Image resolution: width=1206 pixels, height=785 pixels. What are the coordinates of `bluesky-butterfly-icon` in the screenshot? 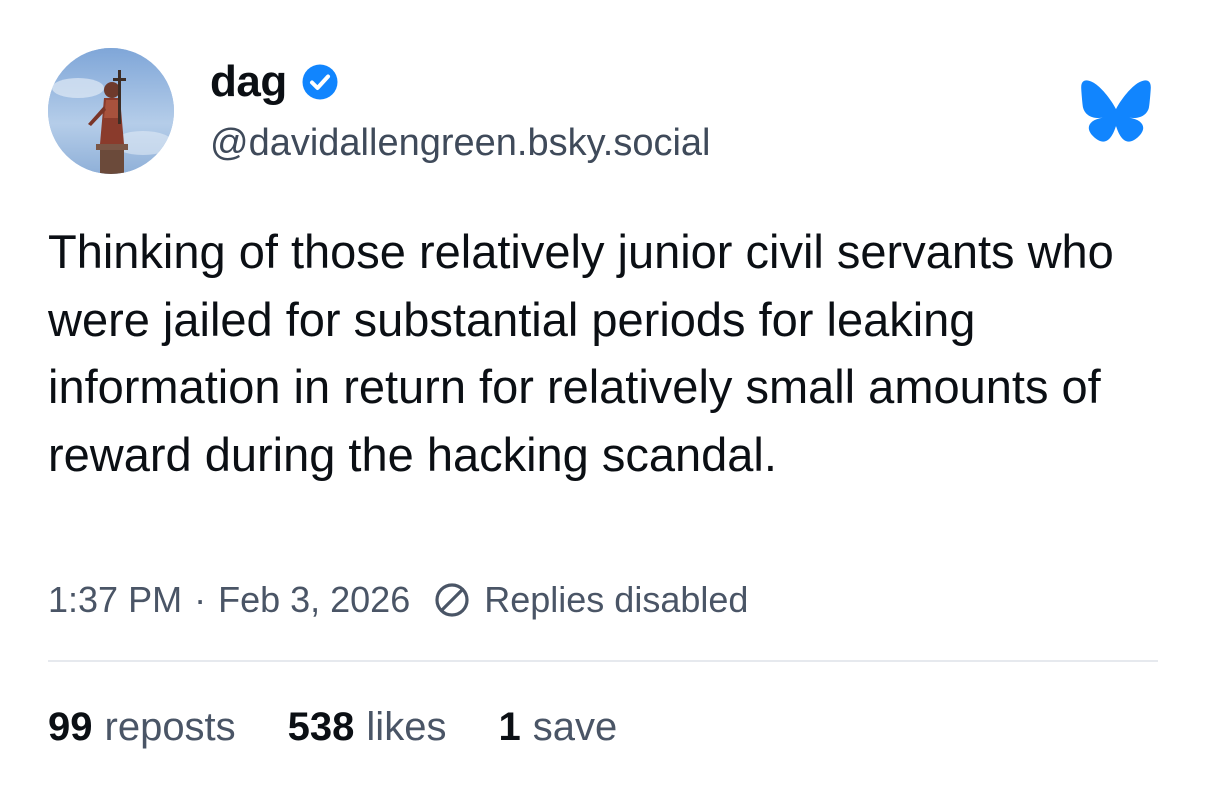 It's located at (1116, 111).